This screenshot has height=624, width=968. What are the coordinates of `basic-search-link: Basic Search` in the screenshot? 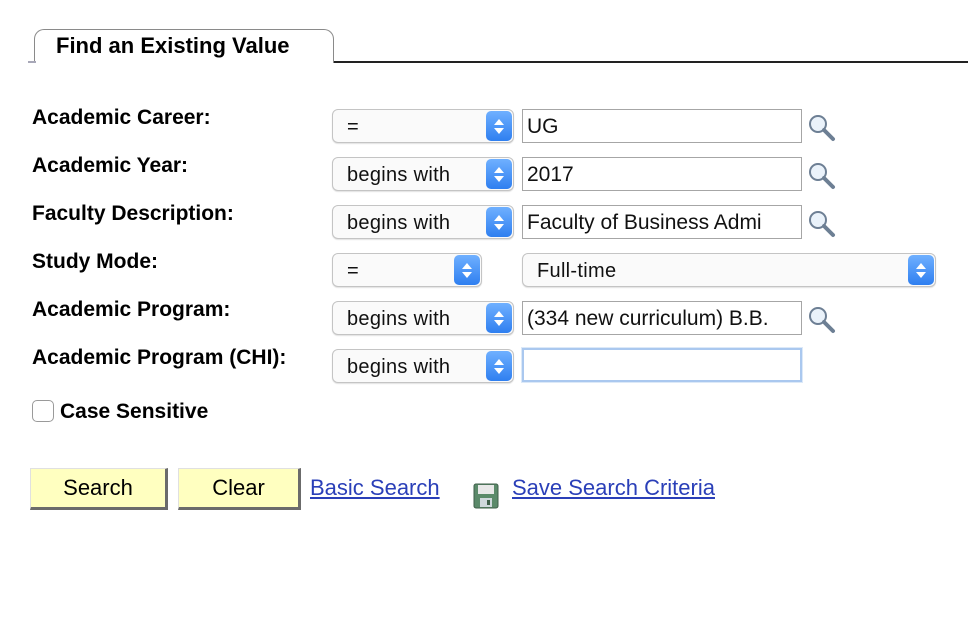 It's located at (375, 488).